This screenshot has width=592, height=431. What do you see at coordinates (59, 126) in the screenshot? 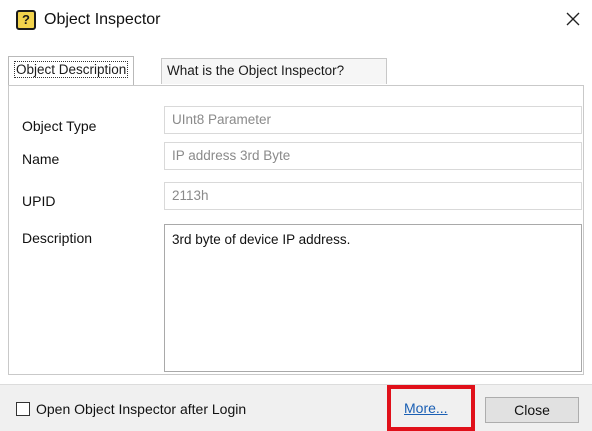
I see `object-type-label: Object Type` at bounding box center [59, 126].